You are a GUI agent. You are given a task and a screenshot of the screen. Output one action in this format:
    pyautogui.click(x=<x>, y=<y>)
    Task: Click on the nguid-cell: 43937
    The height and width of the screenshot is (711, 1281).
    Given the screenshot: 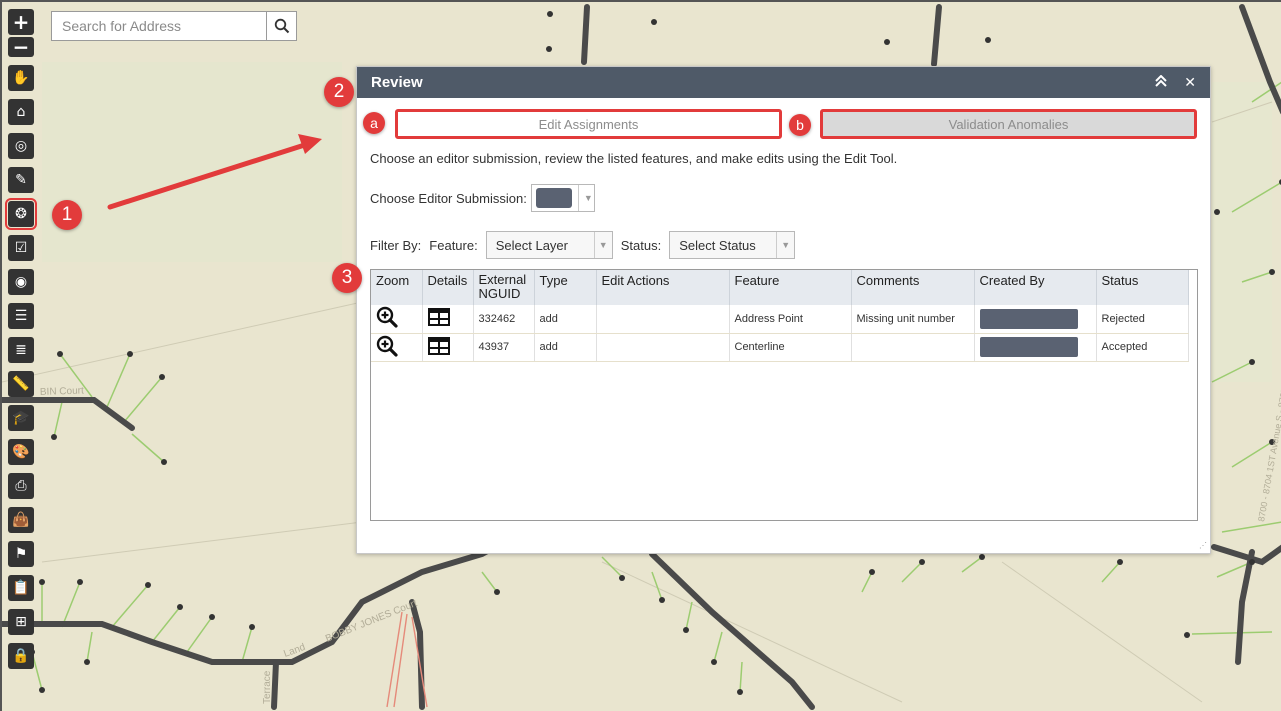 What is the action you would take?
    pyautogui.click(x=504, y=347)
    